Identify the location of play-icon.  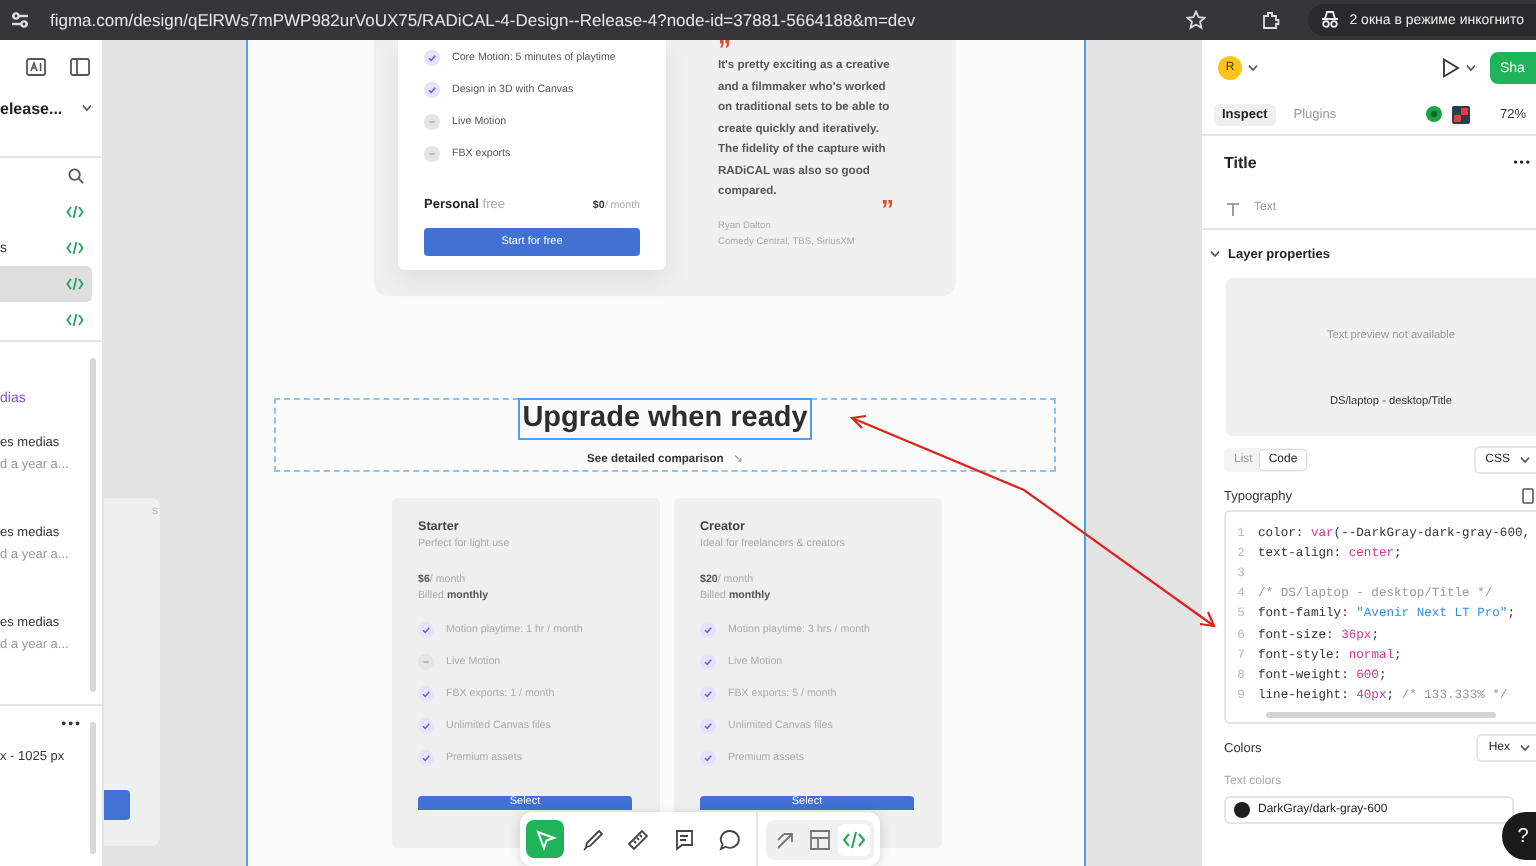
(1451, 68).